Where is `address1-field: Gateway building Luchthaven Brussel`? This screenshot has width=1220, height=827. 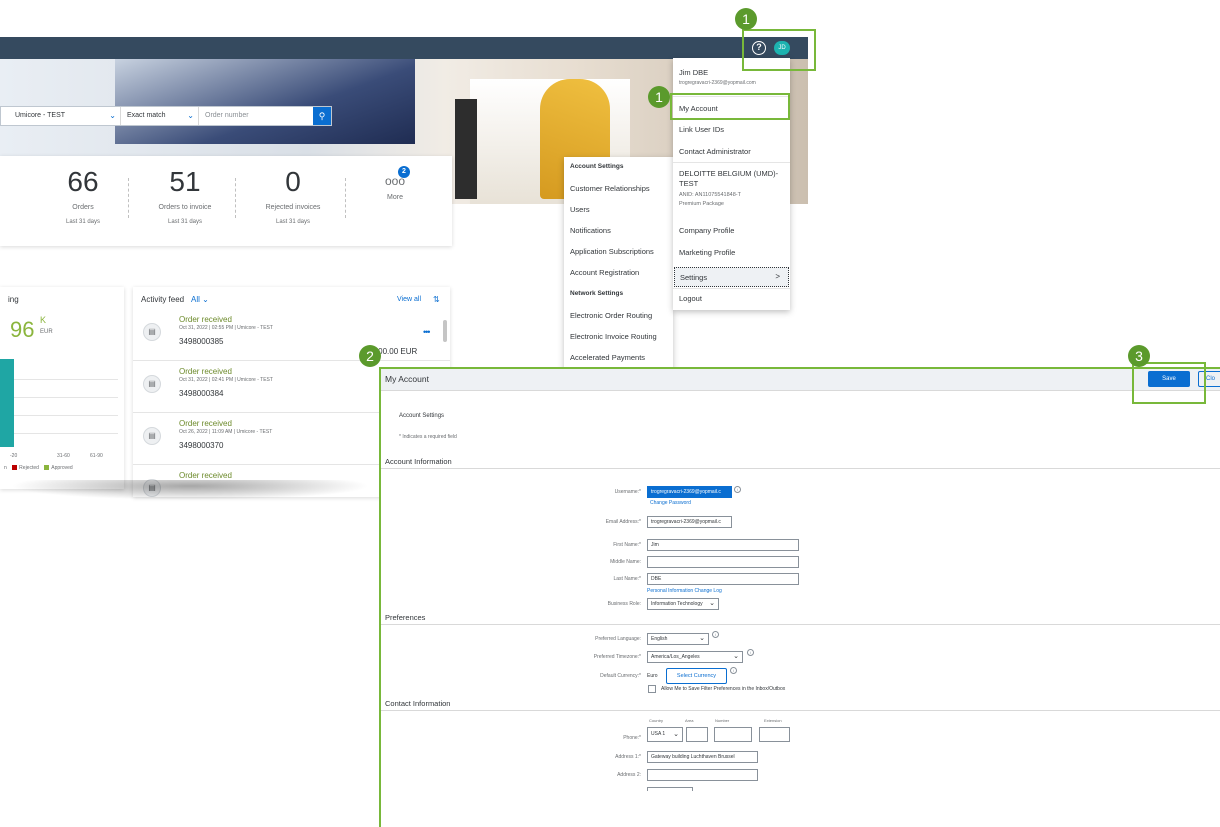
address1-field: Gateway building Luchthaven Brussel is located at coordinates (702, 757).